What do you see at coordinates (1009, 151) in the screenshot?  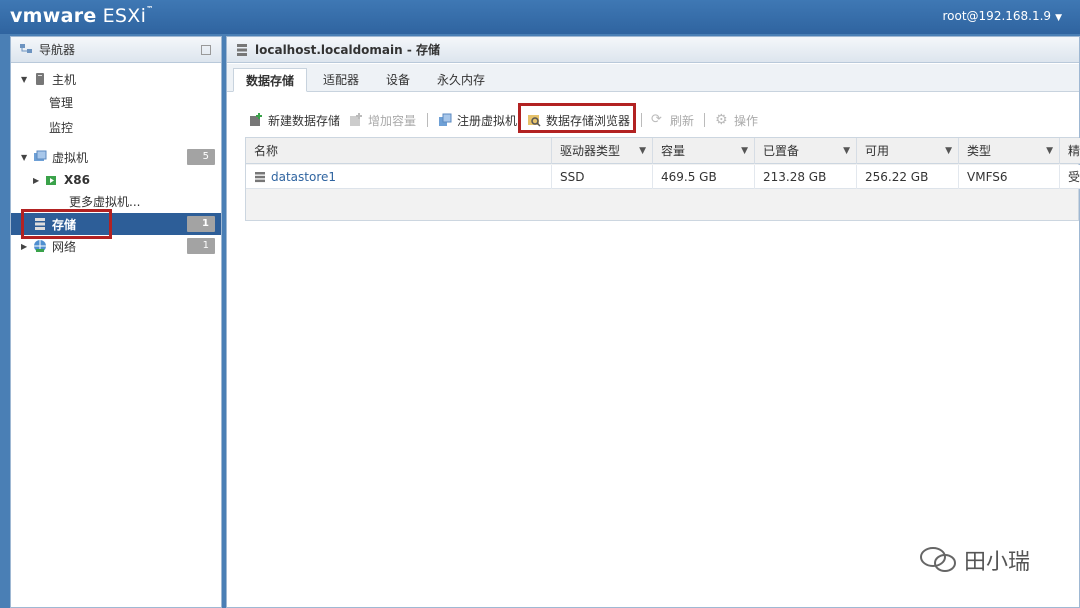 I see `column-header-type: 类型 ▼` at bounding box center [1009, 151].